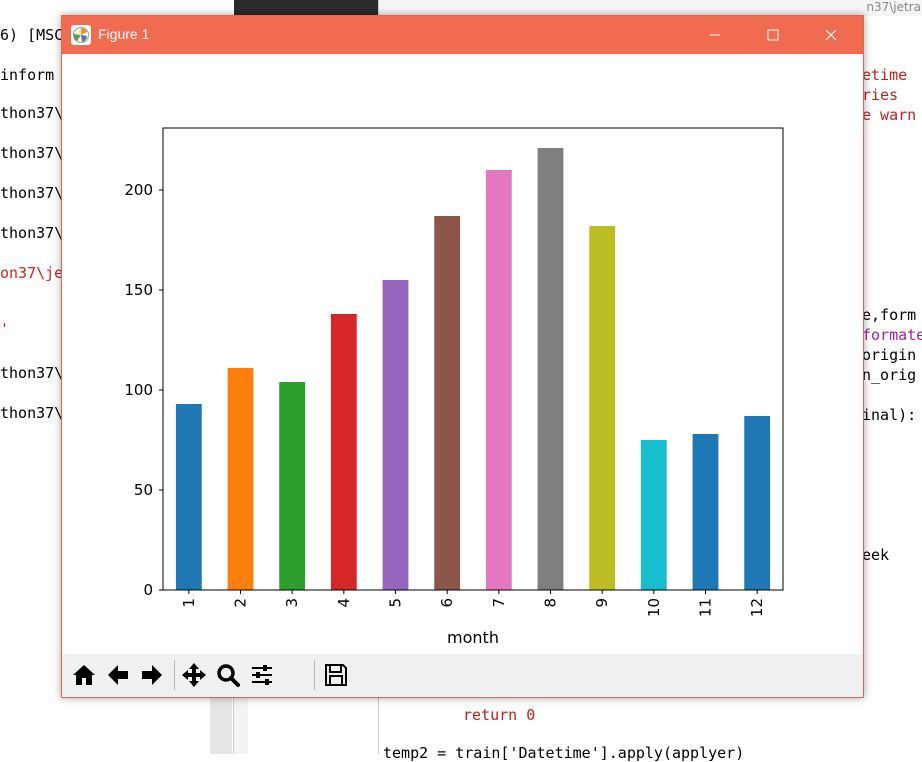  Describe the element at coordinates (706, 607) in the screenshot. I see `x-tick-label: 11` at that location.